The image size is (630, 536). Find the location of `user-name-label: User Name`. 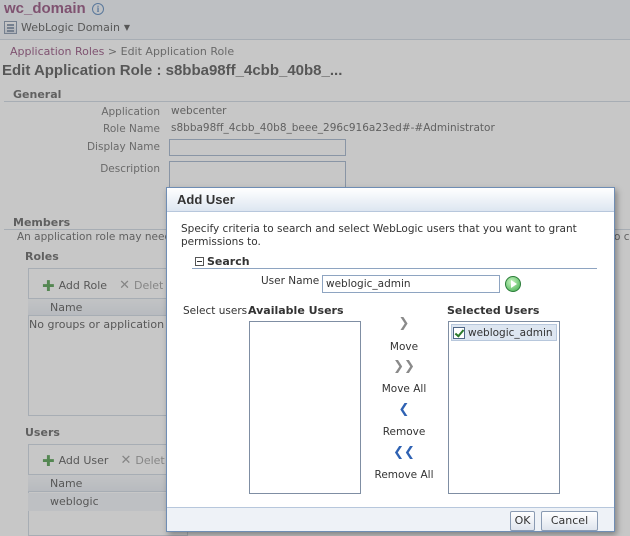

user-name-label: User Name is located at coordinates (290, 281).